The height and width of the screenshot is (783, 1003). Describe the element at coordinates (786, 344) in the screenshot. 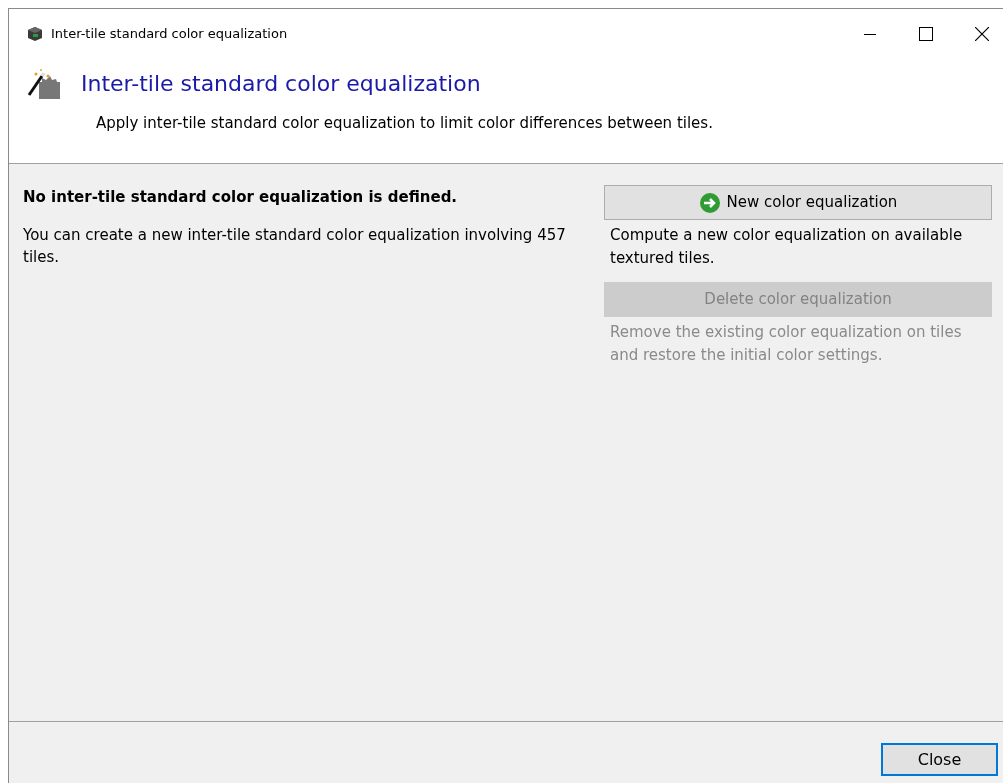

I see `action-description: Remove the existing color equalization on tiles and restore the initial color settings.` at that location.